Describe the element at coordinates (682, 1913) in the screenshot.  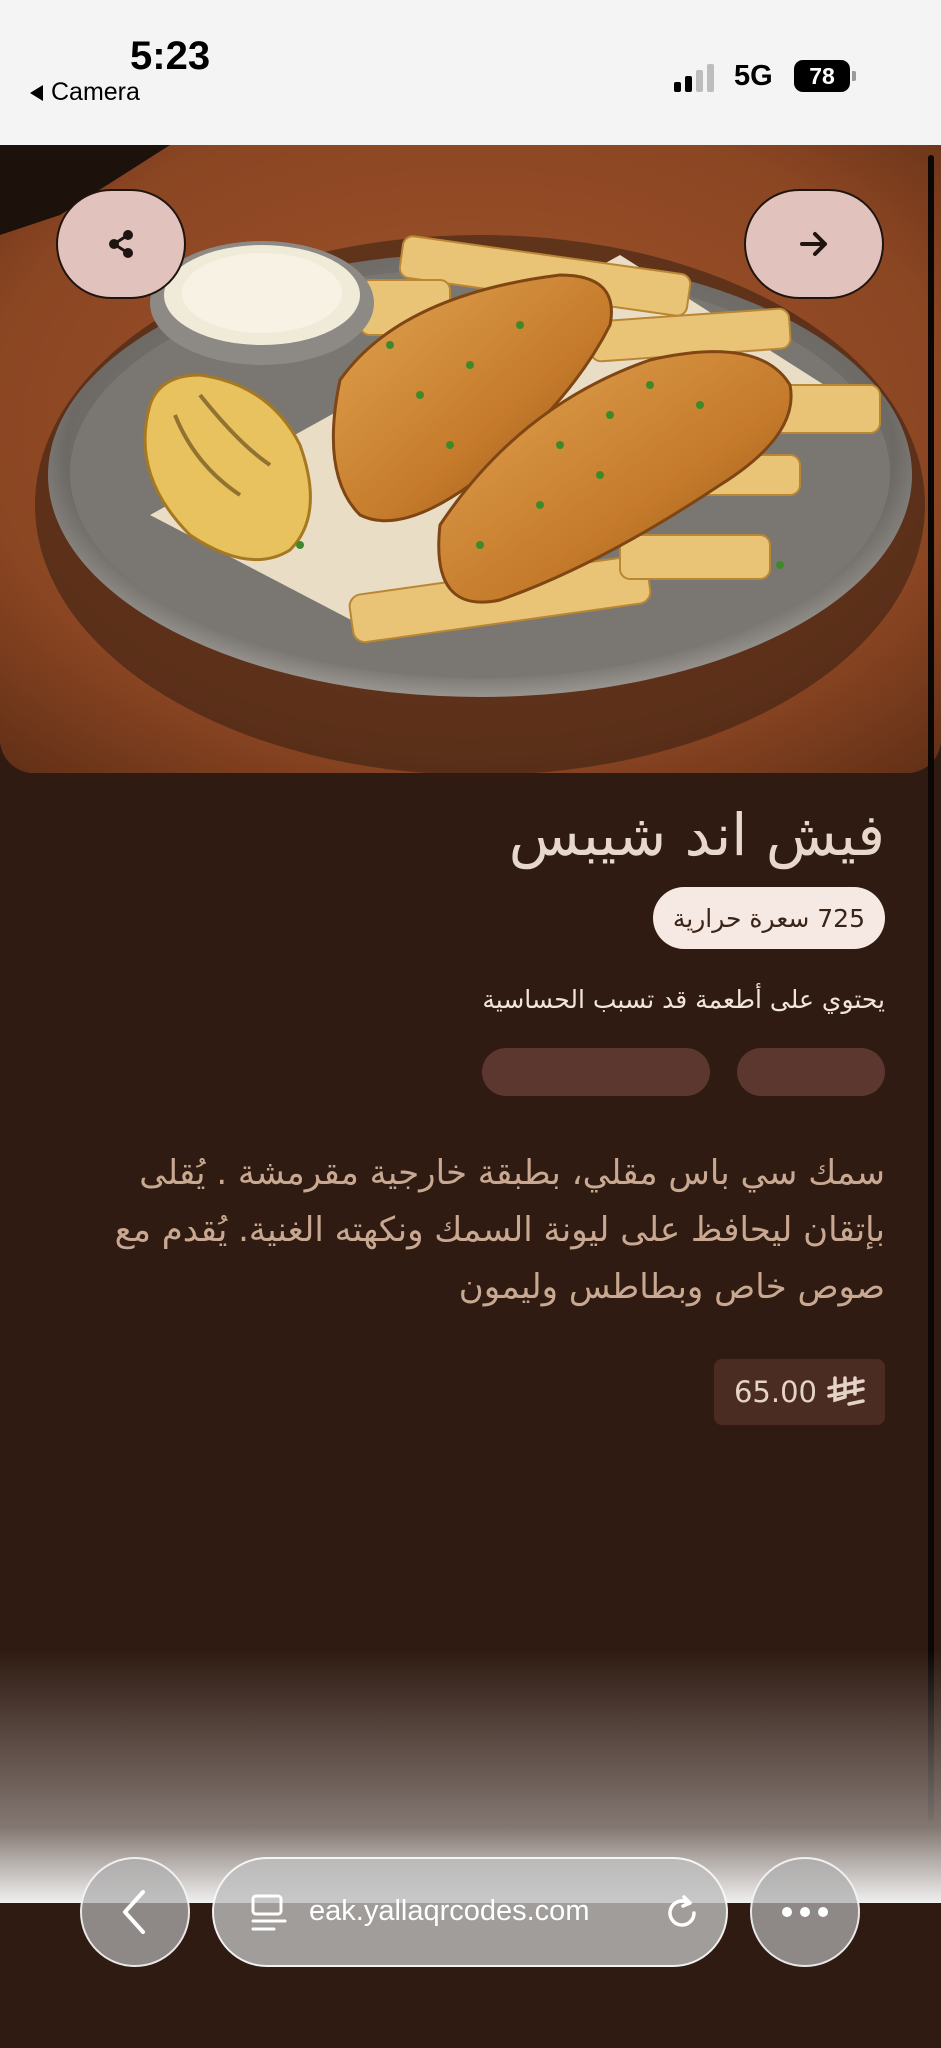
I see `reload-icon` at that location.